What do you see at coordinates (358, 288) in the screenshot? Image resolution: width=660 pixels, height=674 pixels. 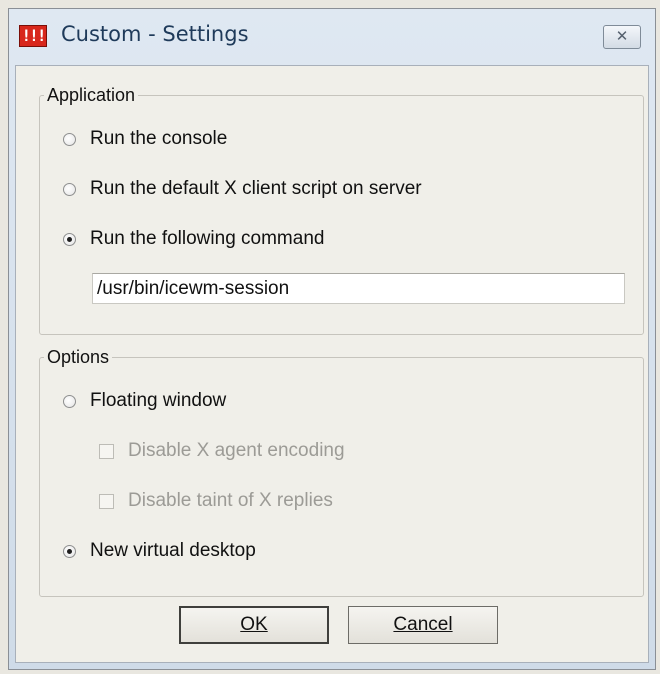 I see `command-input` at bounding box center [358, 288].